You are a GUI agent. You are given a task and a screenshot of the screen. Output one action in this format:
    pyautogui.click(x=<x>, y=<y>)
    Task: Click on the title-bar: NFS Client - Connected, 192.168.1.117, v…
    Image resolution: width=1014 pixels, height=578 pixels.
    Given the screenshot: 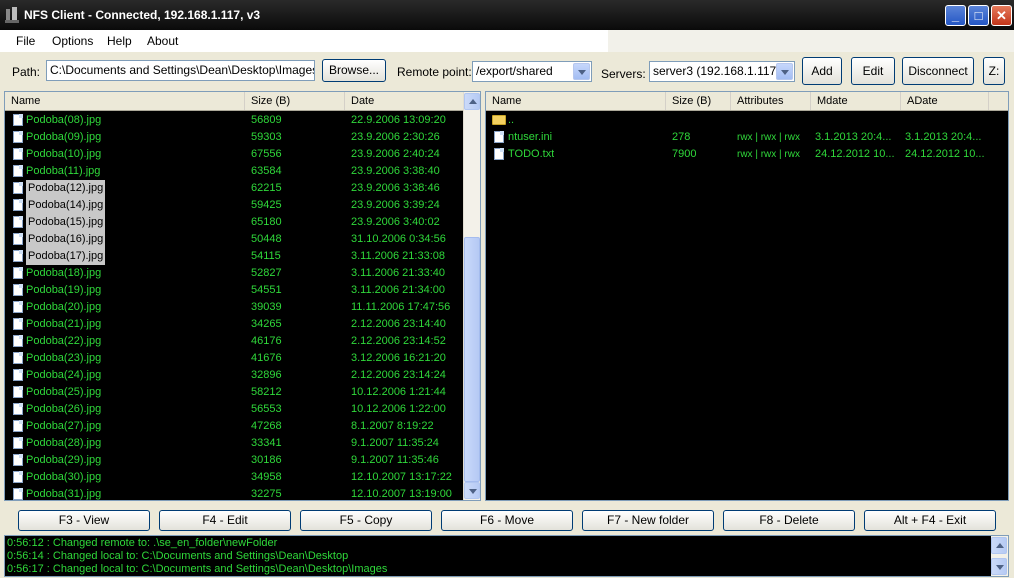 What is the action you would take?
    pyautogui.click(x=507, y=15)
    